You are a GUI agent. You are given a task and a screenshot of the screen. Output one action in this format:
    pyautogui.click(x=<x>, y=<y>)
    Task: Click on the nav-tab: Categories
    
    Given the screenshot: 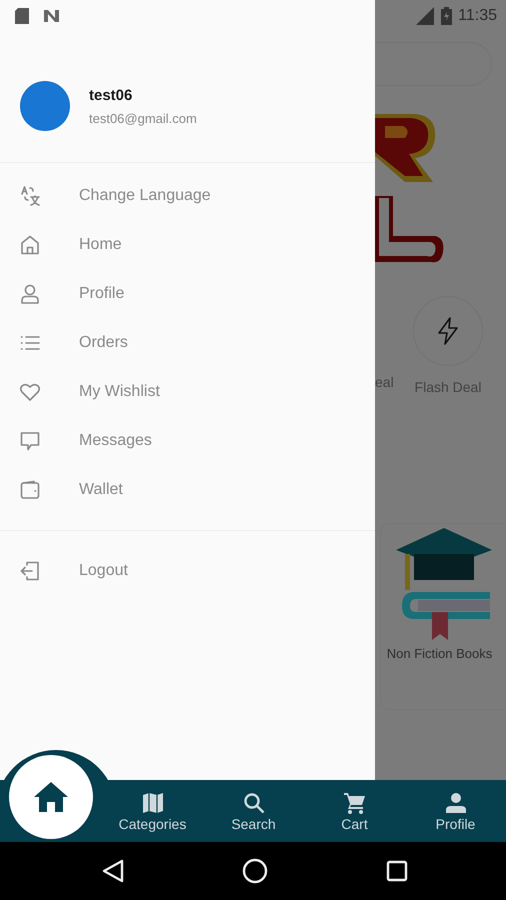 What is the action you would take?
    pyautogui.click(x=152, y=811)
    